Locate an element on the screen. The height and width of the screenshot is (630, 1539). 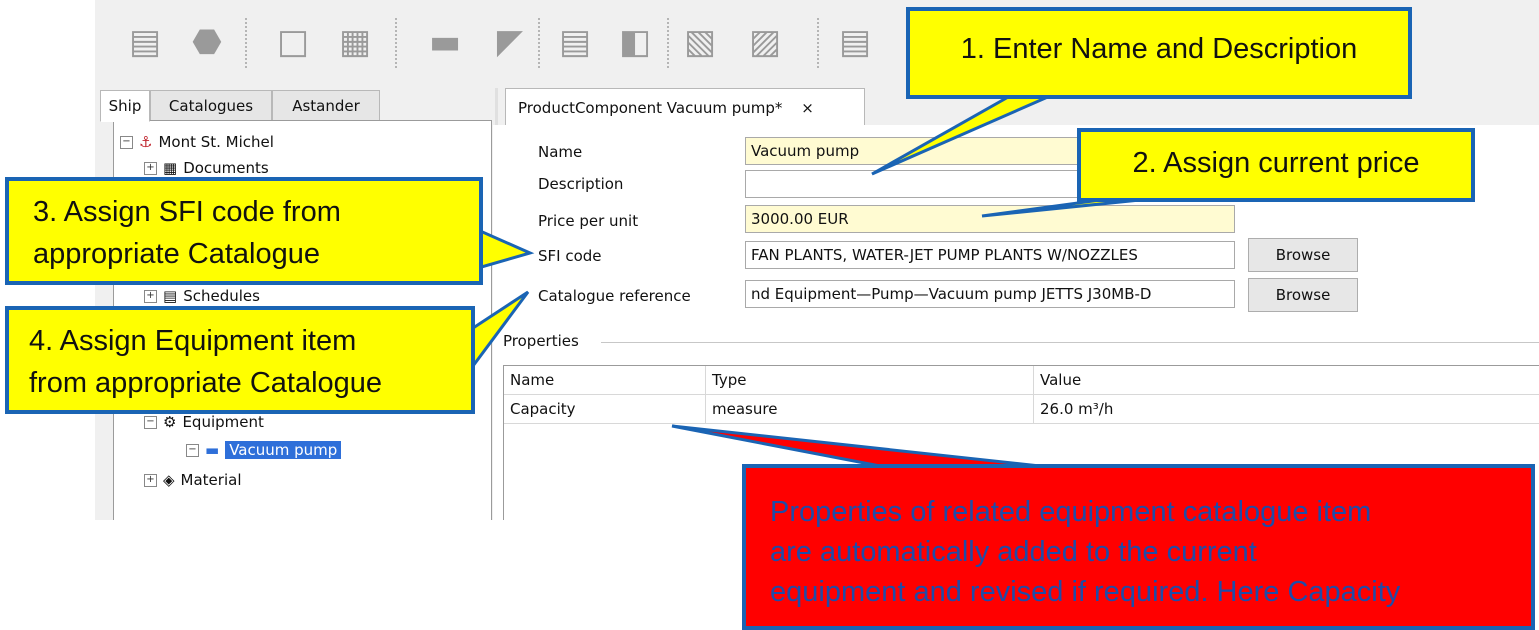
callout-enter-name: 1. Enter Name and Description is located at coordinates (1159, 53).